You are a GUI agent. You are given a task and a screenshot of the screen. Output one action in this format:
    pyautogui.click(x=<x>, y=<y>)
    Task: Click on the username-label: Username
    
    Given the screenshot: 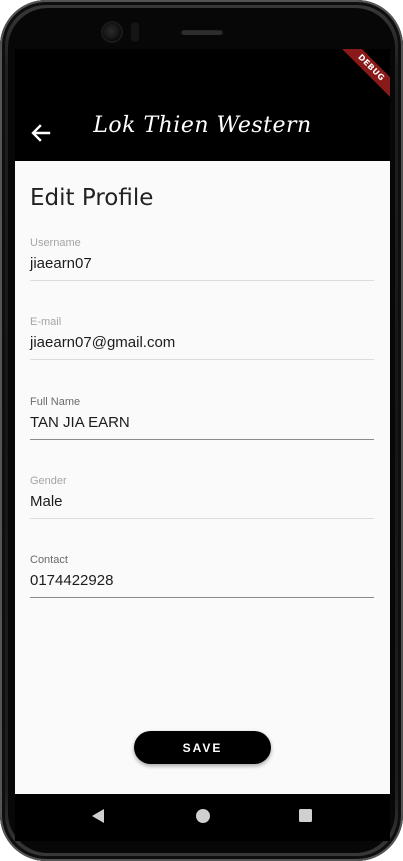 What is the action you would take?
    pyautogui.click(x=55, y=243)
    